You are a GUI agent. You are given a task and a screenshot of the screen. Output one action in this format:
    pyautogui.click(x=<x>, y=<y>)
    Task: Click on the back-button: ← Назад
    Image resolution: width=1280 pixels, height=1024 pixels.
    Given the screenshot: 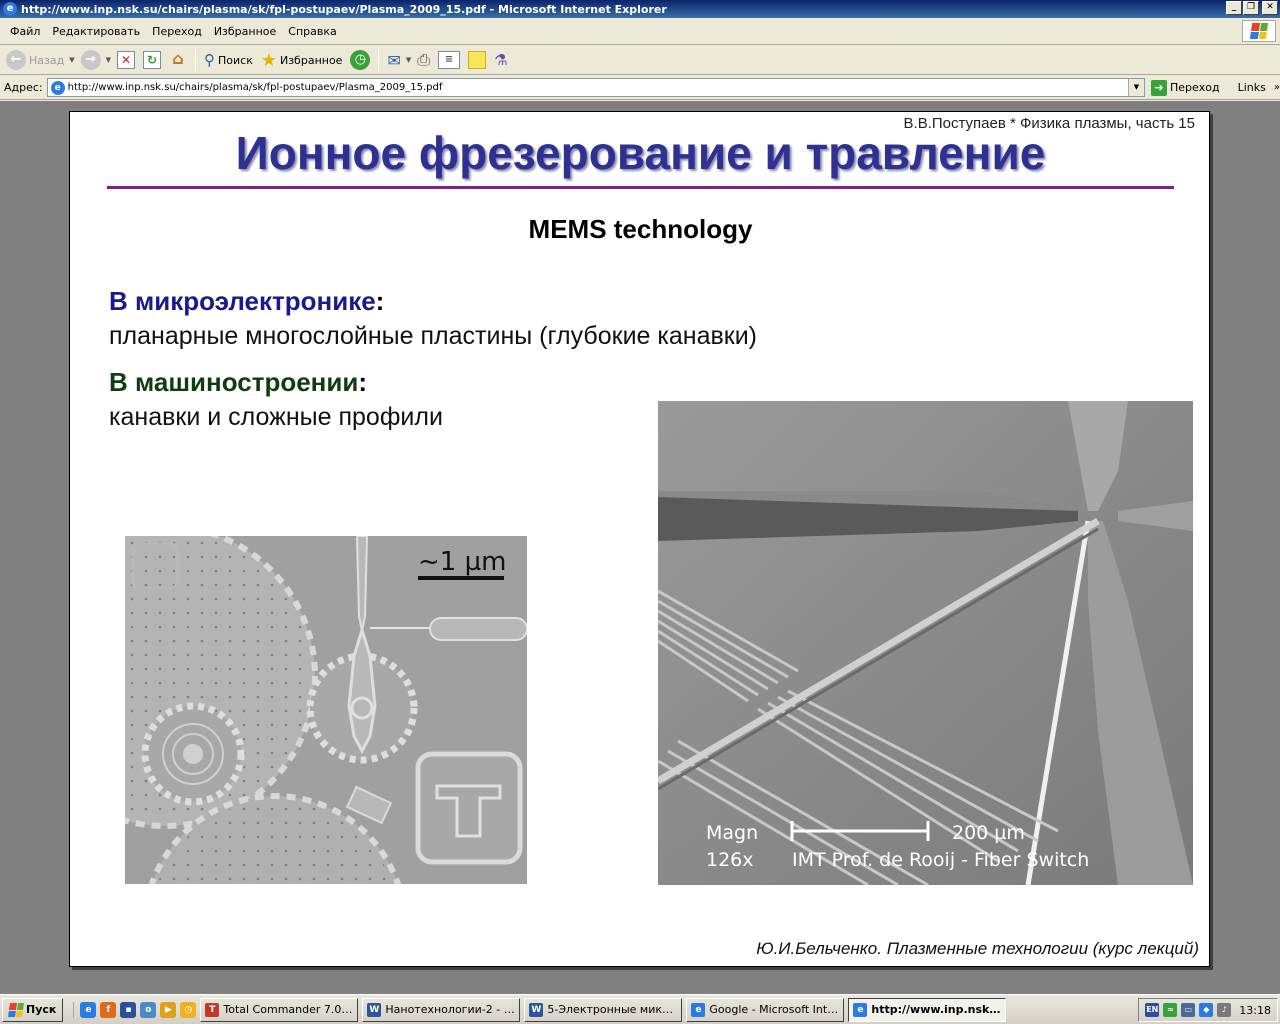 What is the action you would take?
    pyautogui.click(x=35, y=60)
    